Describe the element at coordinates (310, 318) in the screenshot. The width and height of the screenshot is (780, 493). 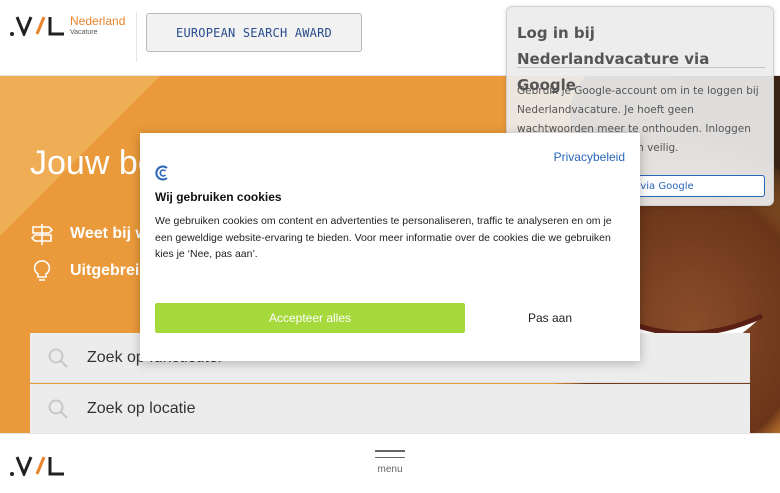
I see `accept-all-cookies-button: Accepteer alles` at that location.